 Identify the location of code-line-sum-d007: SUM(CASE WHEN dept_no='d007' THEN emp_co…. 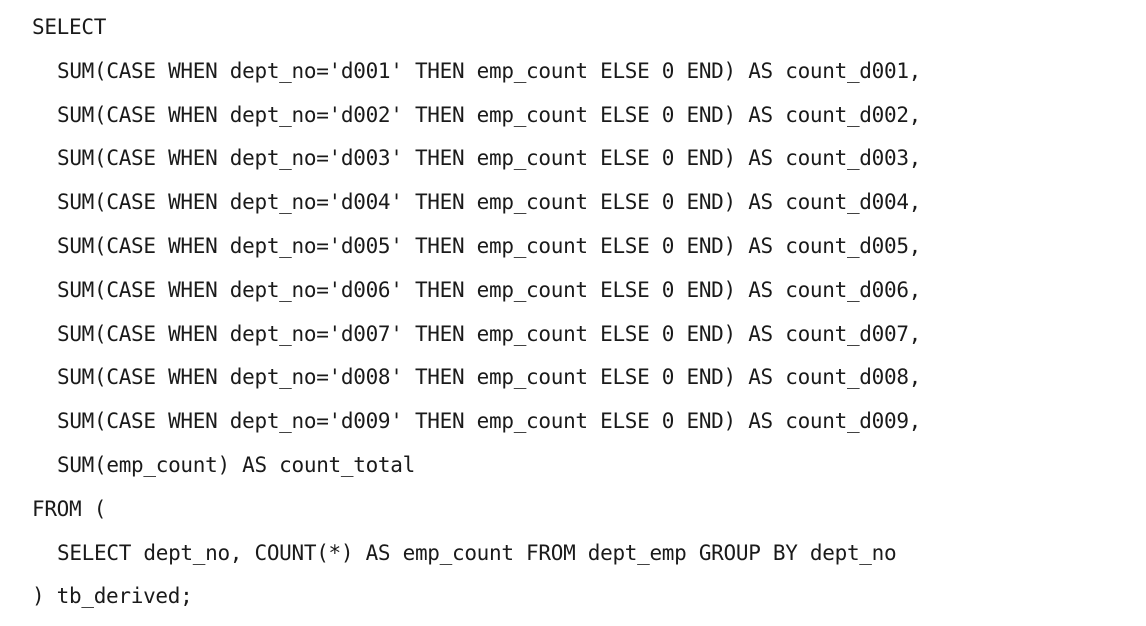
(489, 333).